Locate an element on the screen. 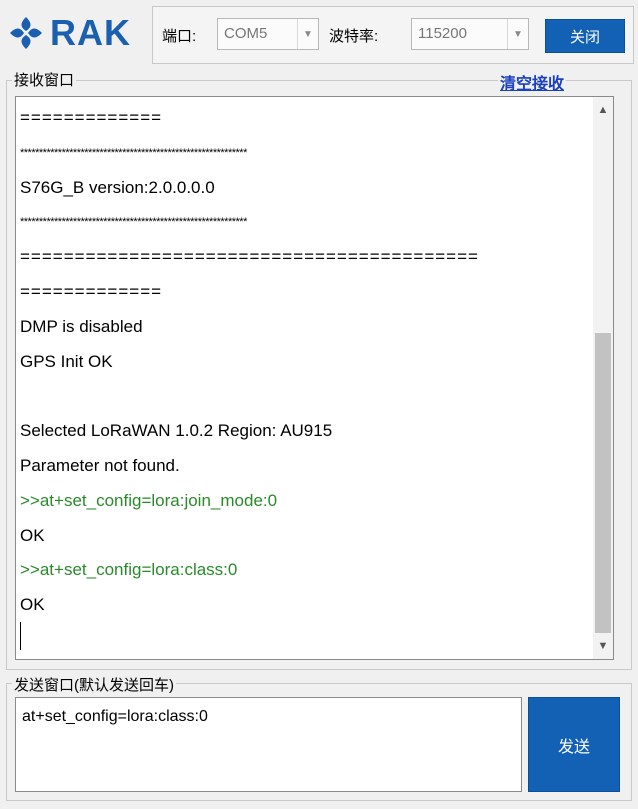 The height and width of the screenshot is (809, 638). clear-receive-link: 清空接收 is located at coordinates (532, 82).